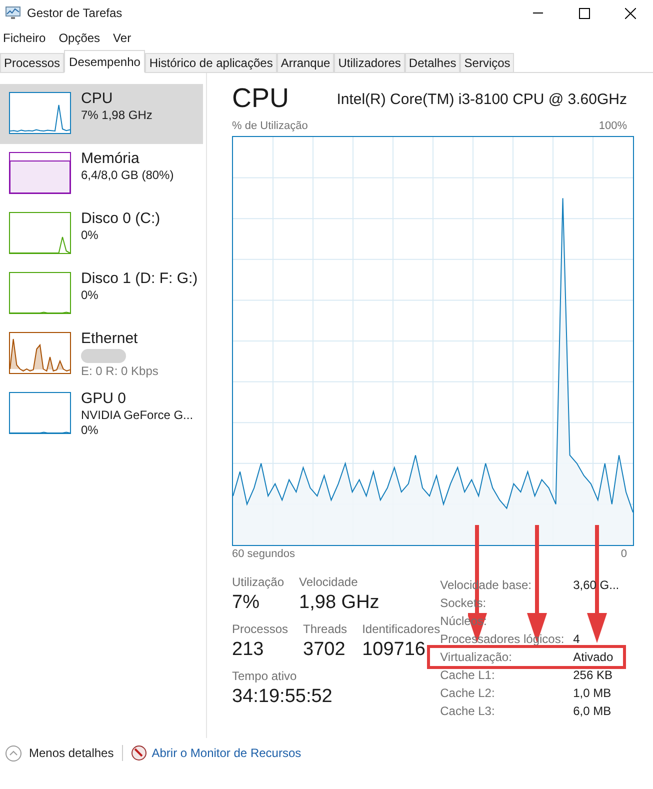 Image resolution: width=653 pixels, height=789 pixels. What do you see at coordinates (120, 218) in the screenshot?
I see `resource-name: Disco 0 (C:)` at bounding box center [120, 218].